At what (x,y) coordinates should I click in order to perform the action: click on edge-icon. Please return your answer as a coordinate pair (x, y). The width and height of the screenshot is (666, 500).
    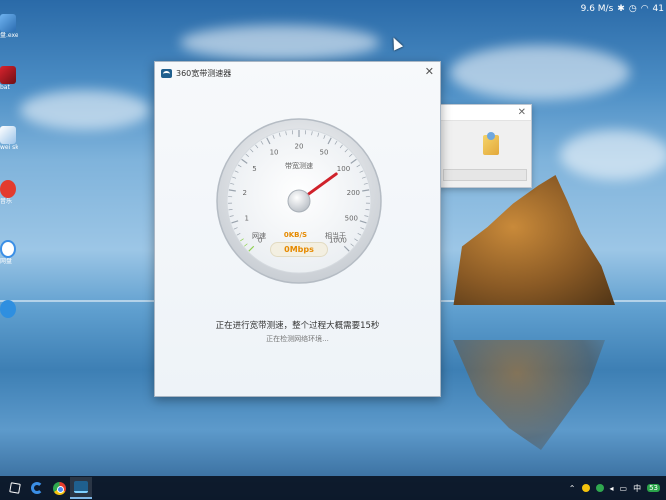
    Looking at the image, I should click on (37, 488).